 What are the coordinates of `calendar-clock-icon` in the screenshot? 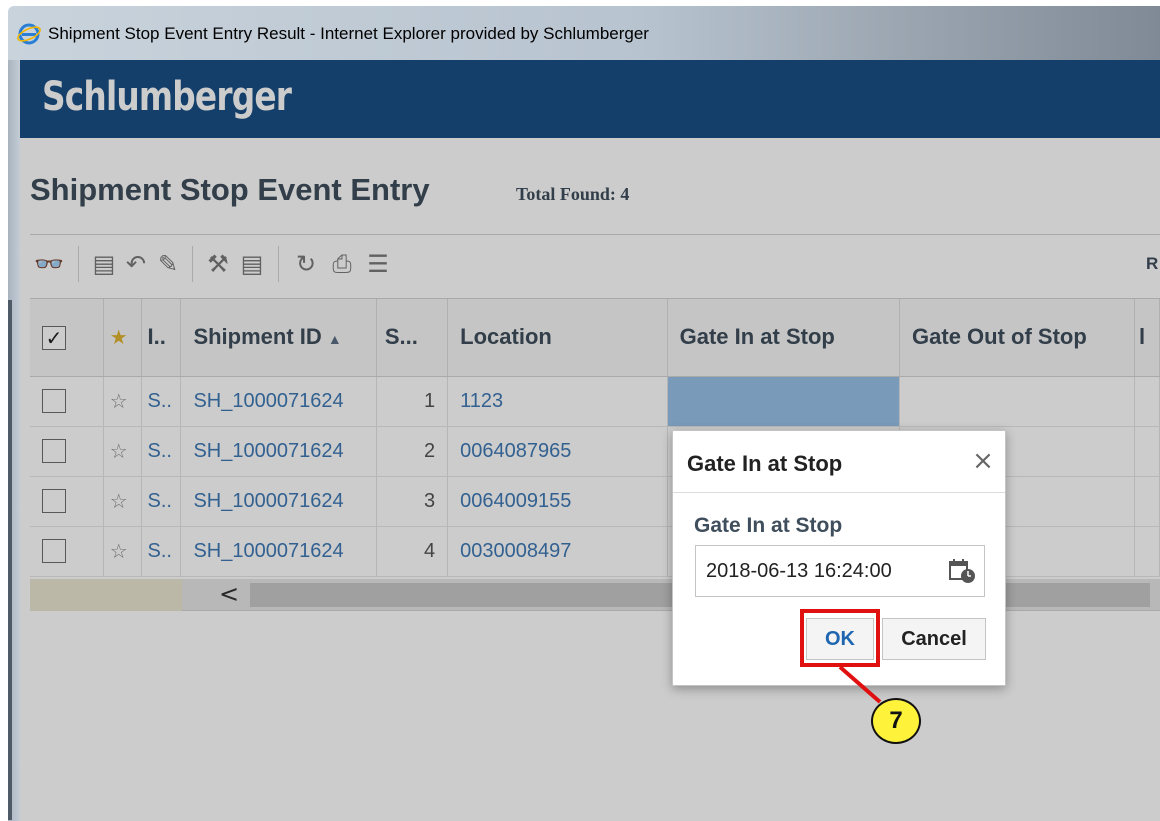 It's located at (962, 571).